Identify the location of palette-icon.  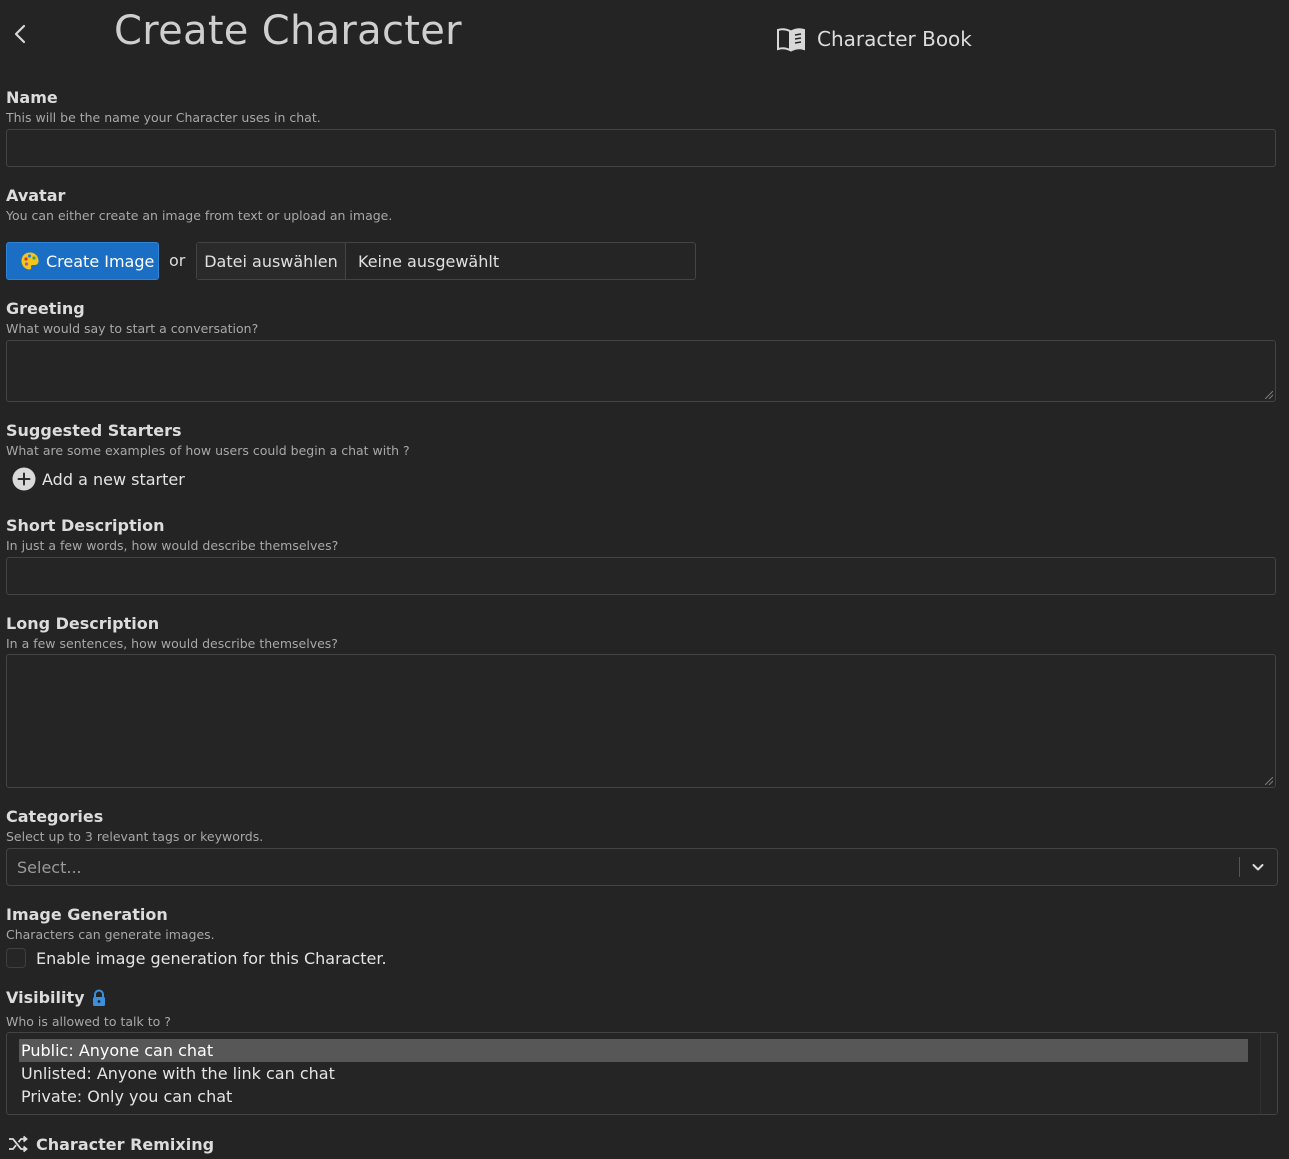
(30, 261).